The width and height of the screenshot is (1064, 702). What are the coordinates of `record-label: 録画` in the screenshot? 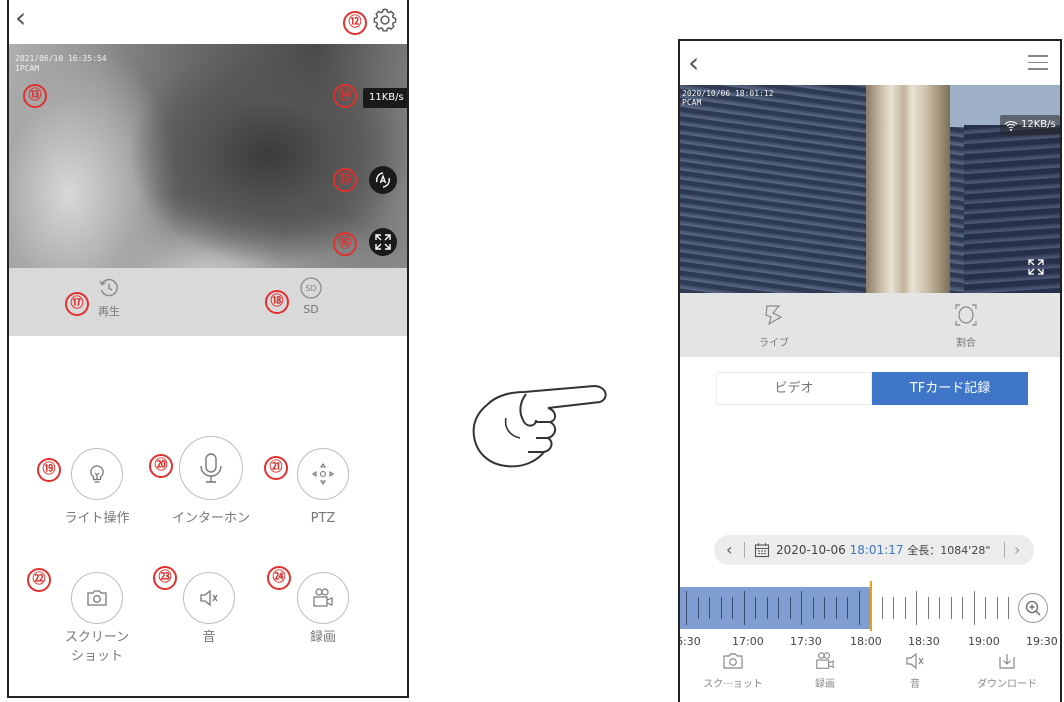 It's located at (322, 637).